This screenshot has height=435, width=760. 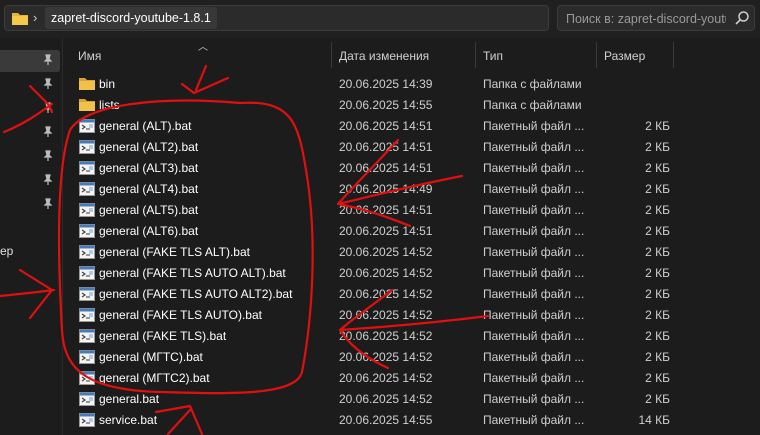 What do you see at coordinates (128, 420) in the screenshot?
I see `file-name: service.bat` at bounding box center [128, 420].